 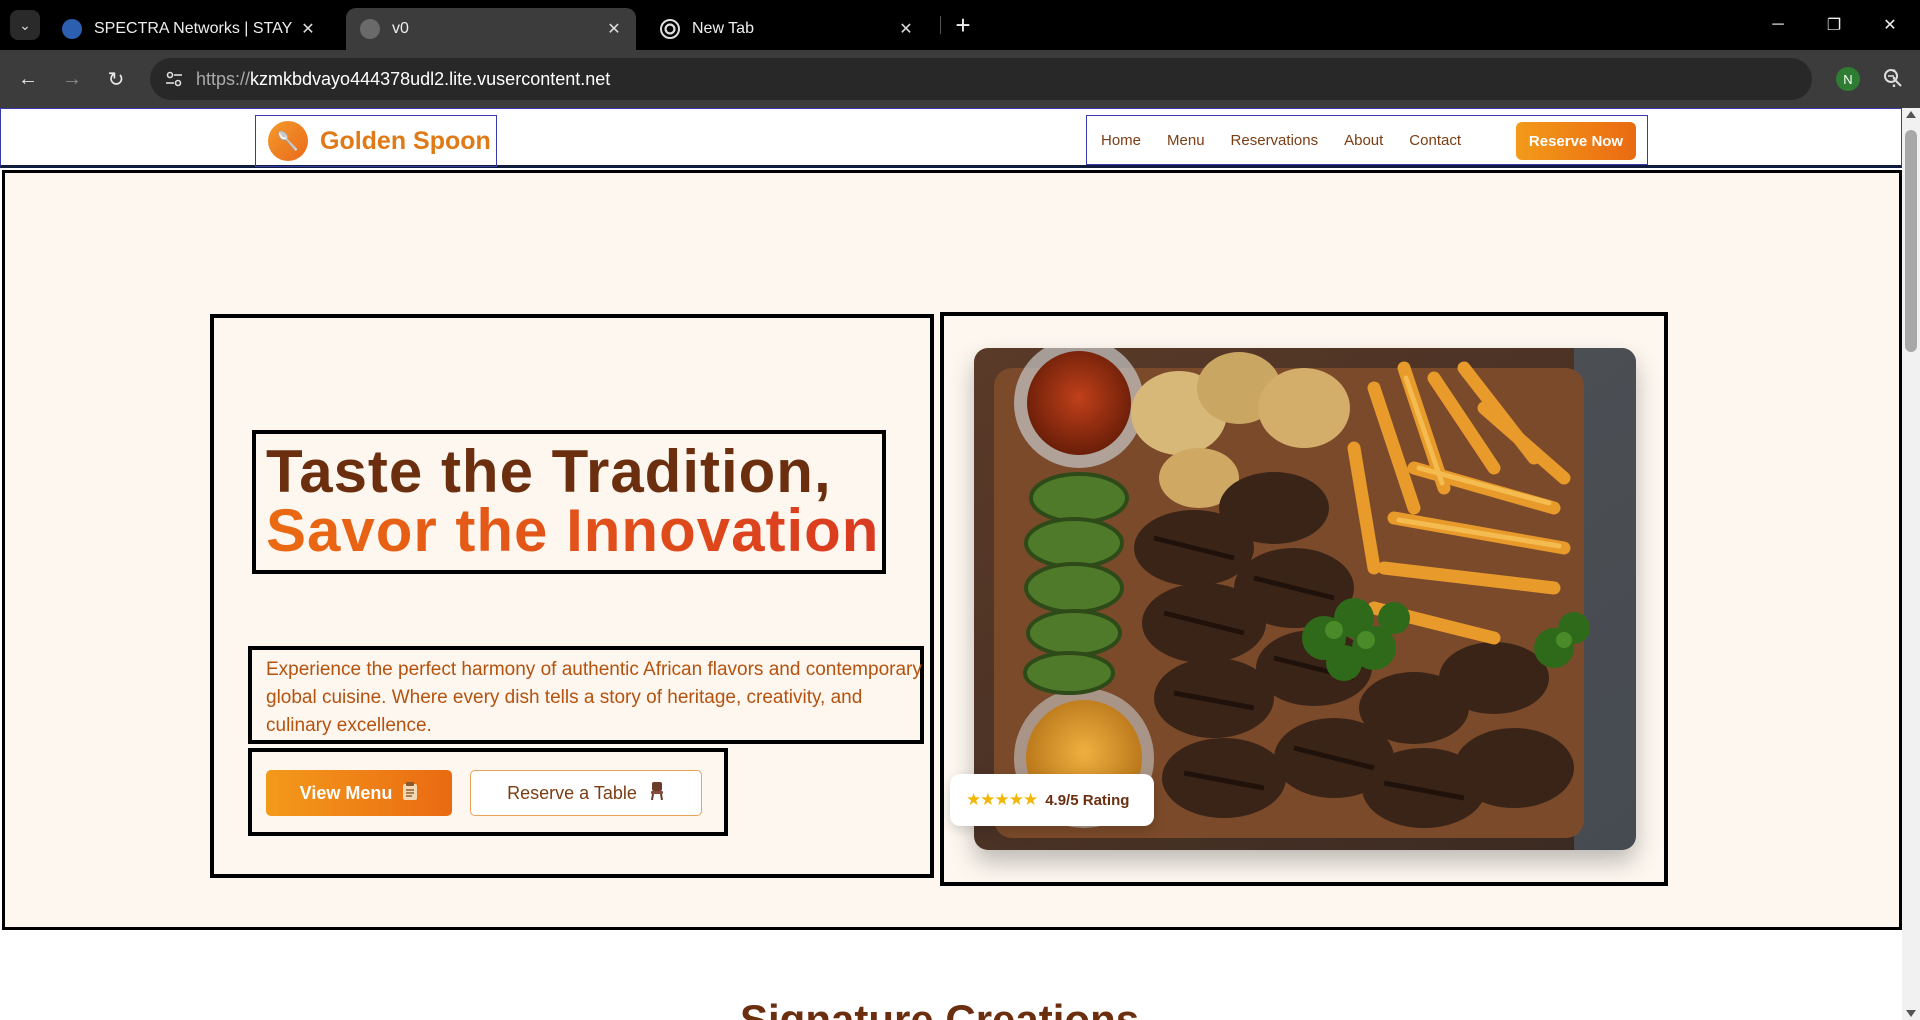 I want to click on rating-stars-icon: ★★★★★, so click(x=1002, y=799).